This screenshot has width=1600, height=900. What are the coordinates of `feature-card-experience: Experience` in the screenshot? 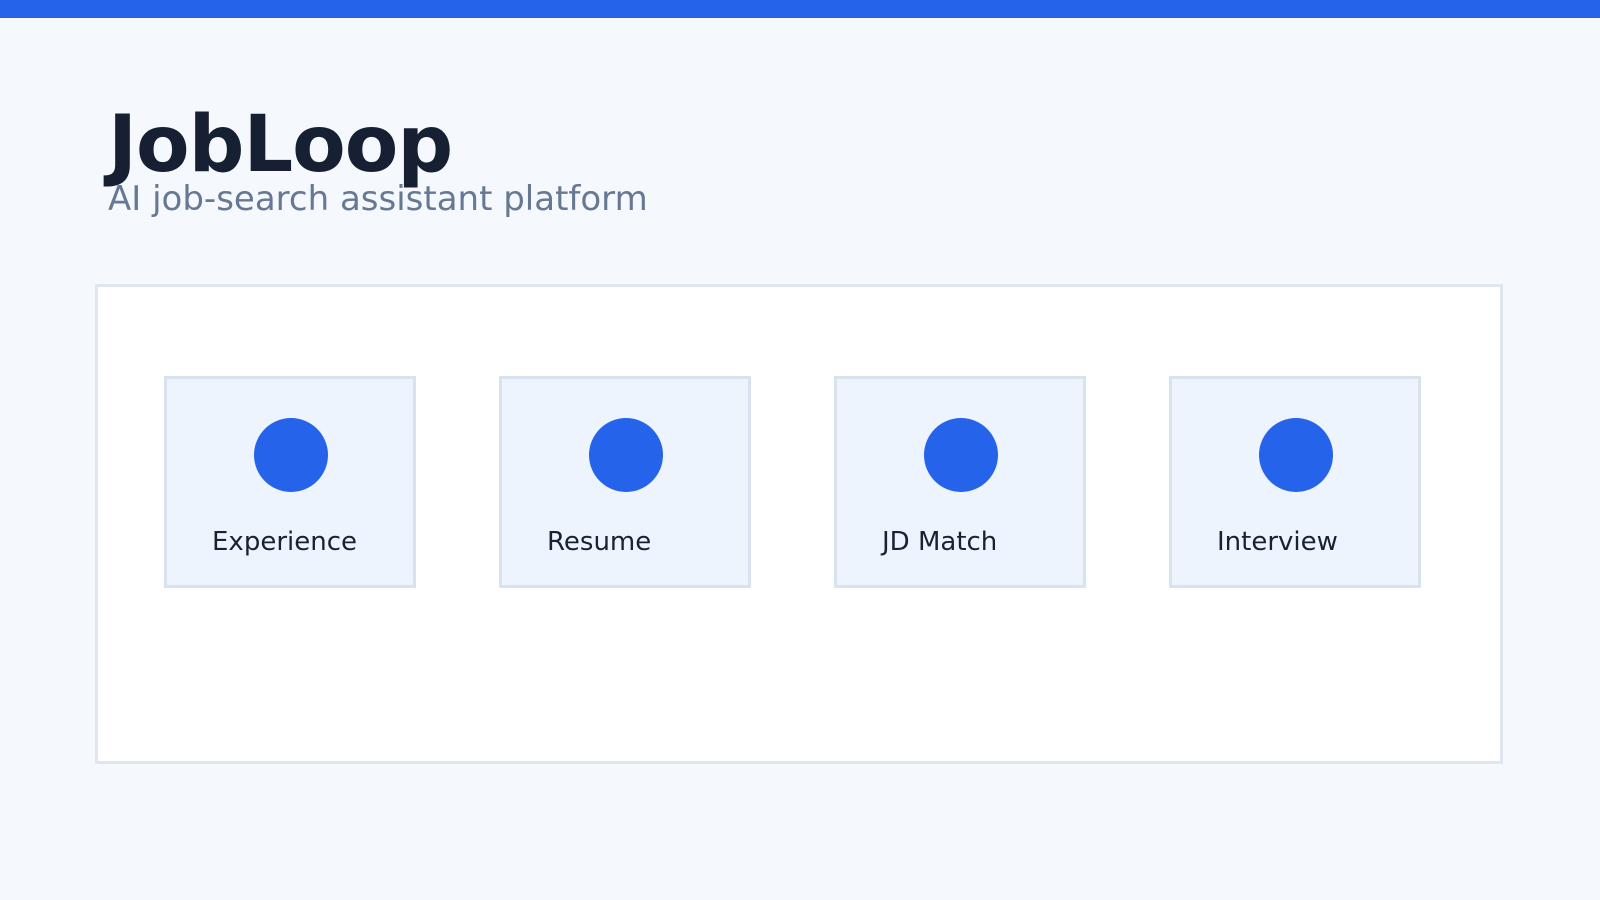 It's located at (290, 482).